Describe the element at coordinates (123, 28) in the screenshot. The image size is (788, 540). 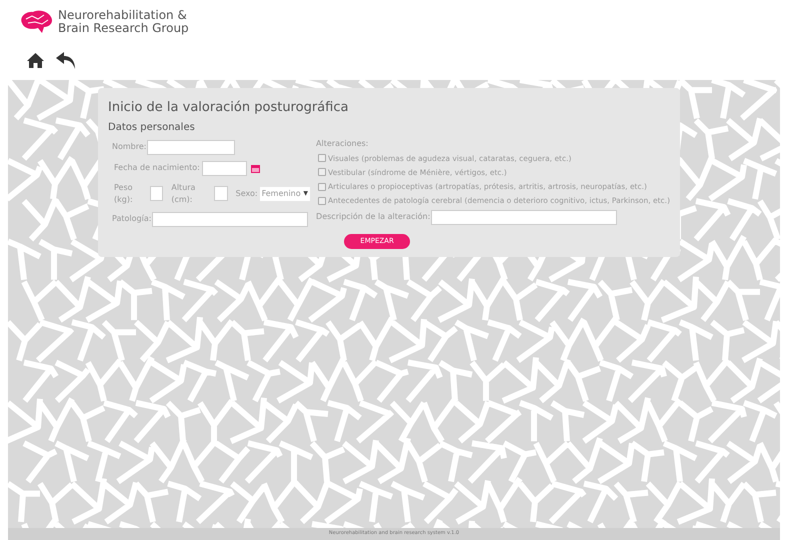
I see `logo-text: Brain Research Group` at that location.